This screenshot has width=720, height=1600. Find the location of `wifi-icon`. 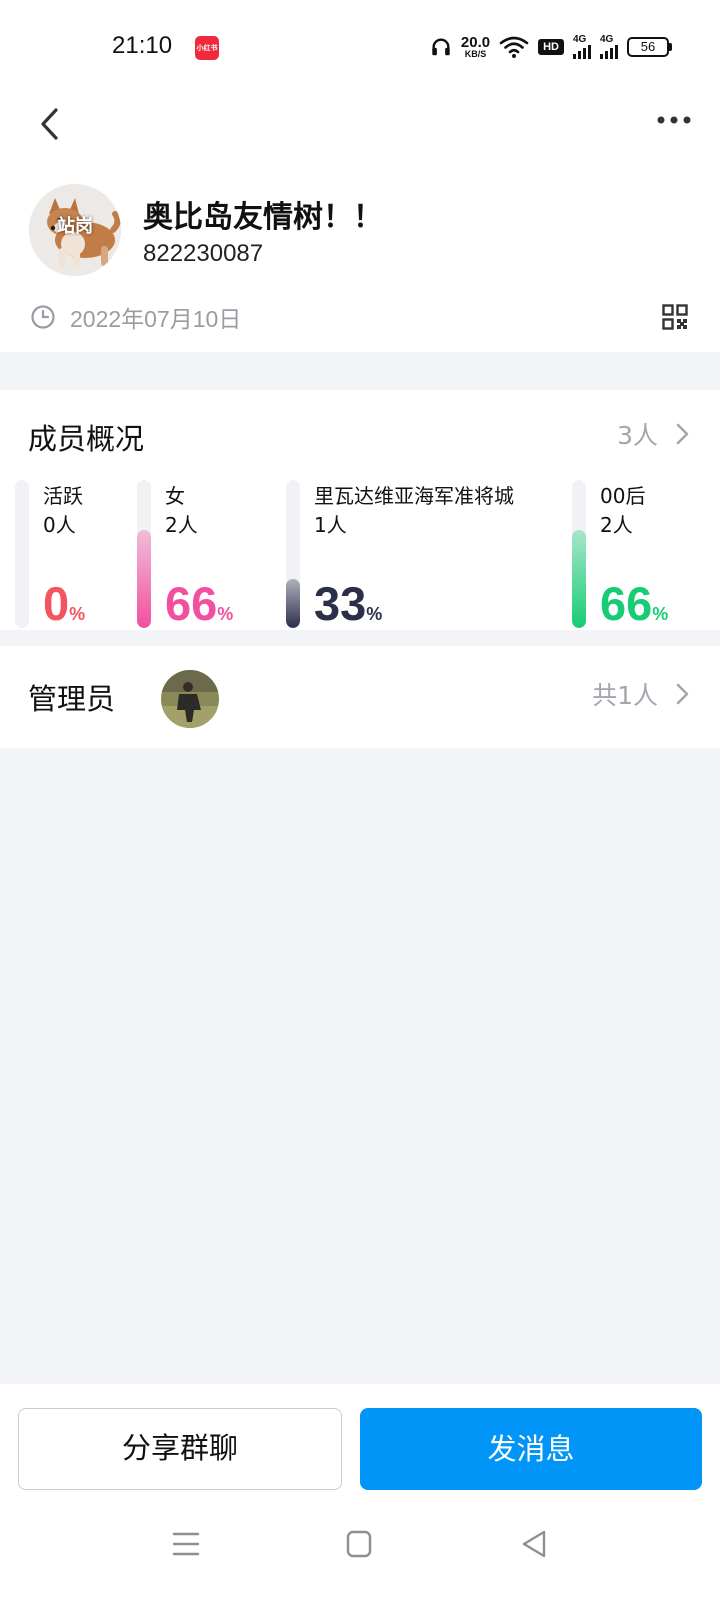

wifi-icon is located at coordinates (514, 47).